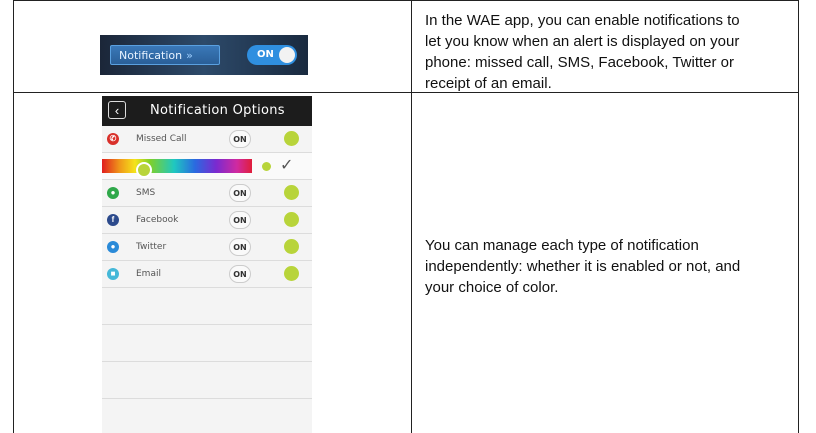  What do you see at coordinates (207, 247) in the screenshot?
I see `list-item-twitter: ● Twitter ON` at bounding box center [207, 247].